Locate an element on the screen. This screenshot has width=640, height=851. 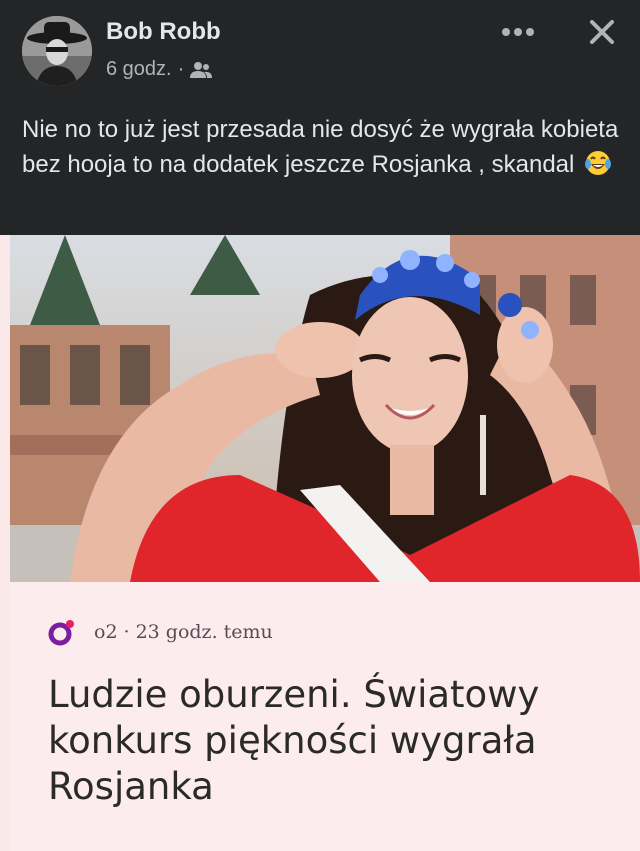
more-dots-icon is located at coordinates (518, 32).